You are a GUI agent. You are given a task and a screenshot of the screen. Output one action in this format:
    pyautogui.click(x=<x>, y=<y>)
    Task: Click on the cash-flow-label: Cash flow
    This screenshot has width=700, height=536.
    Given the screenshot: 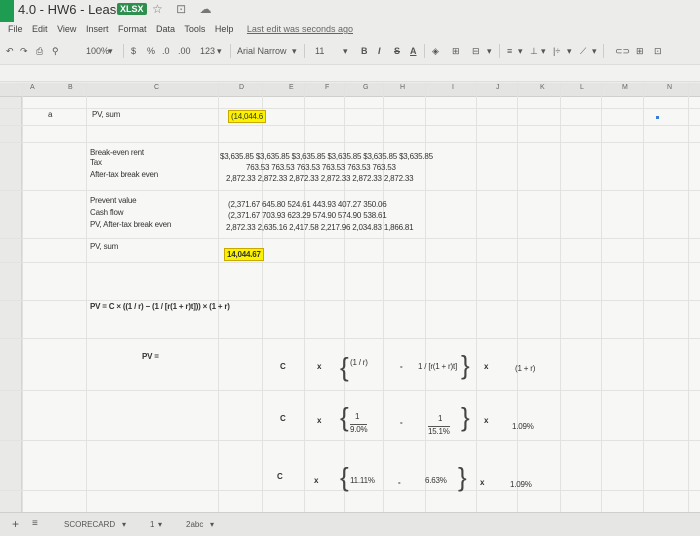 What is the action you would take?
    pyautogui.click(x=107, y=212)
    